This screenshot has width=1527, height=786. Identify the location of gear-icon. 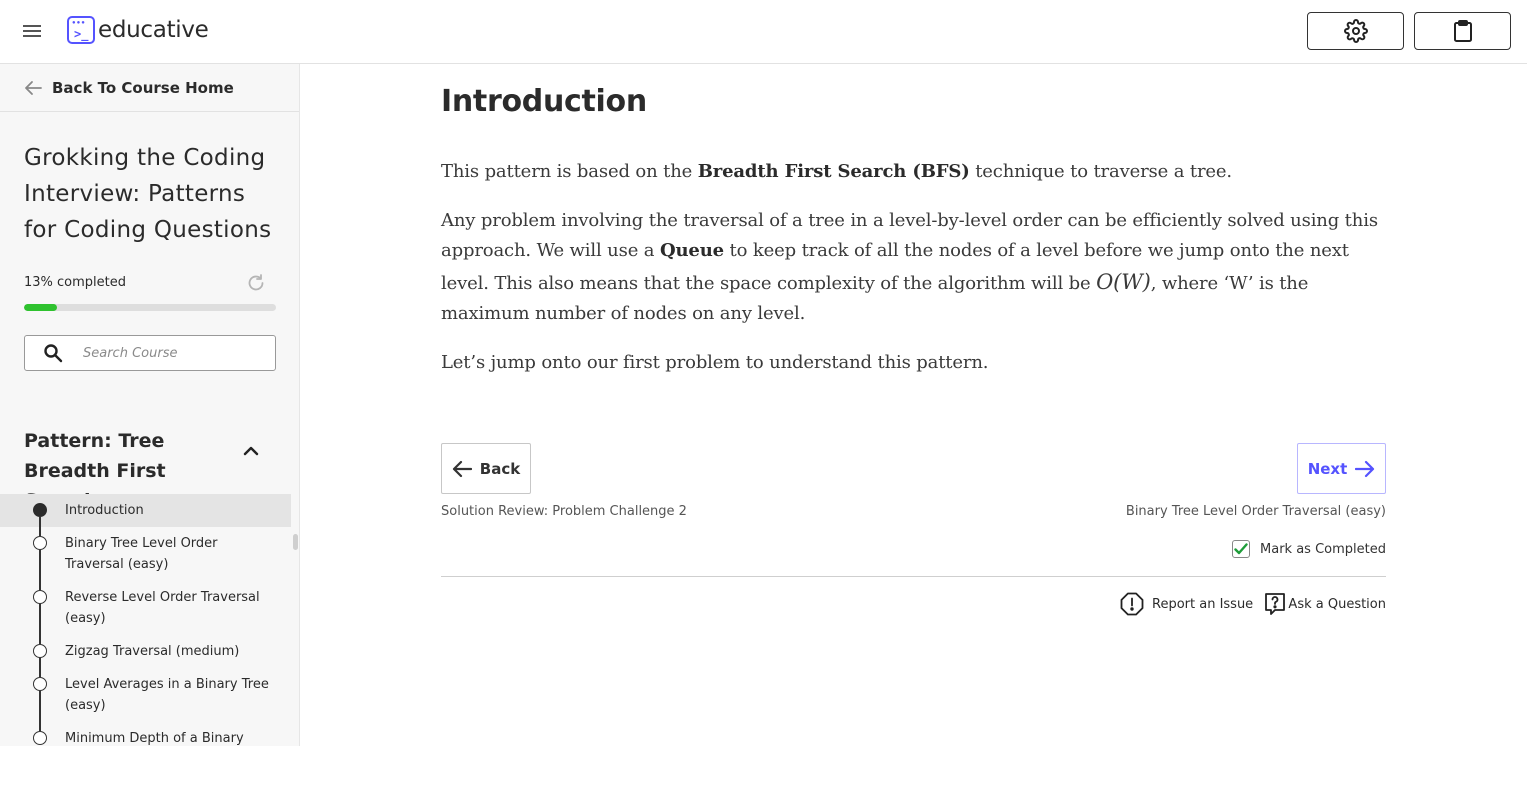
(1355, 31).